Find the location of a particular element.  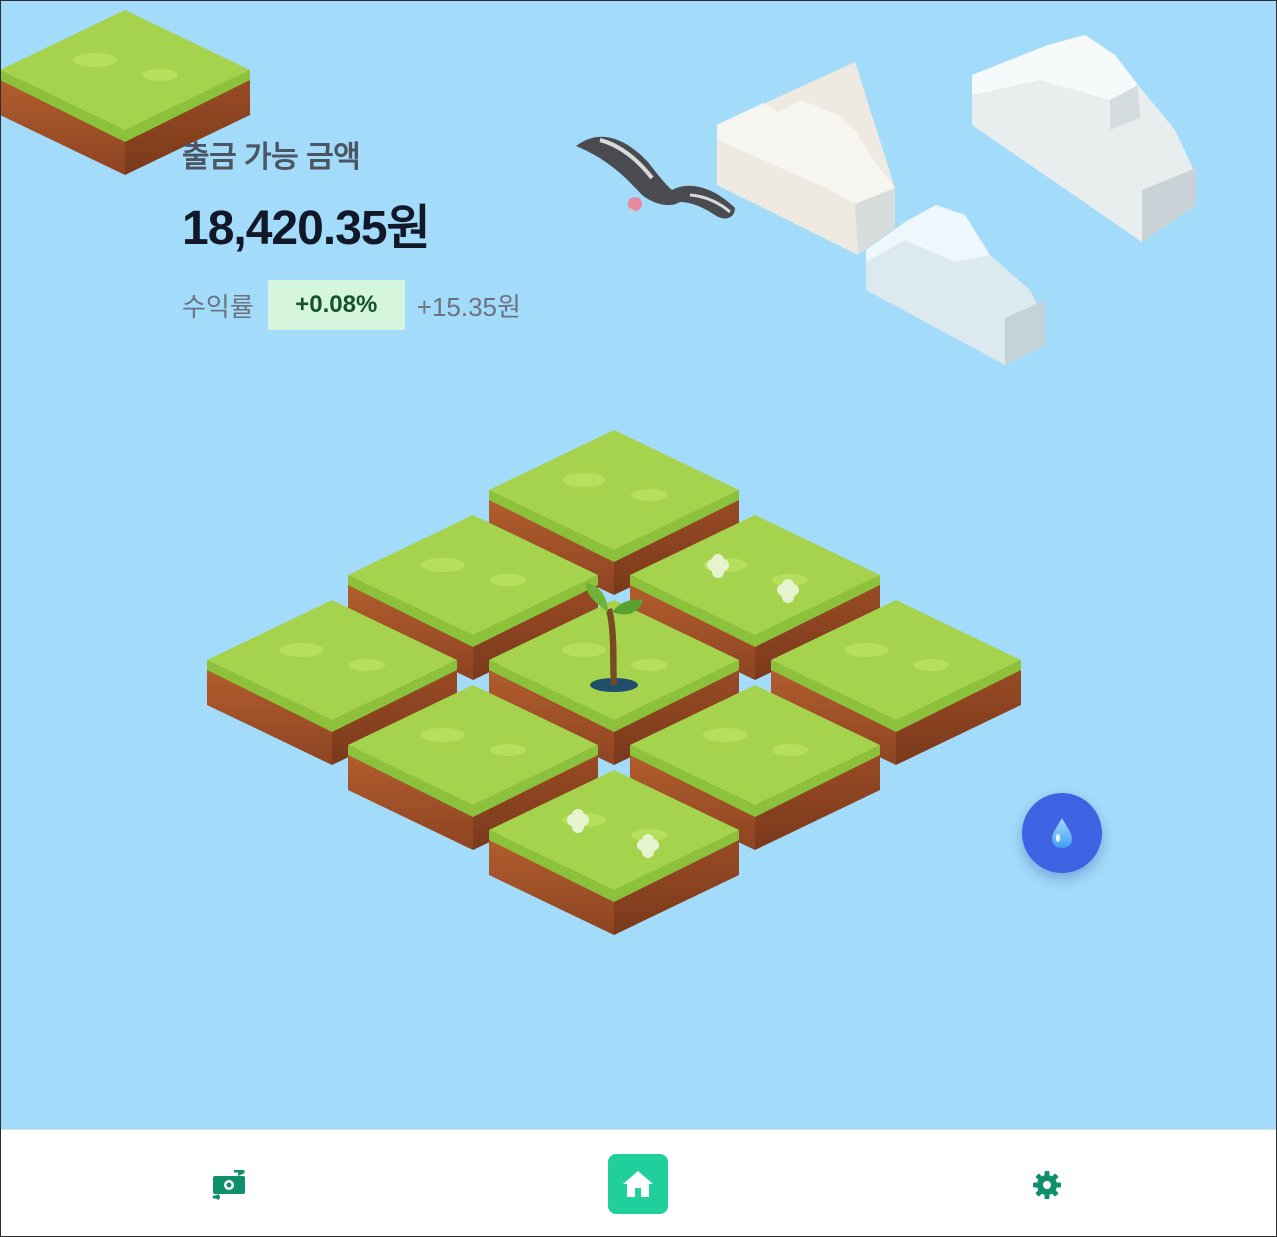

return-rate-label: 수익률 is located at coordinates (218, 306).